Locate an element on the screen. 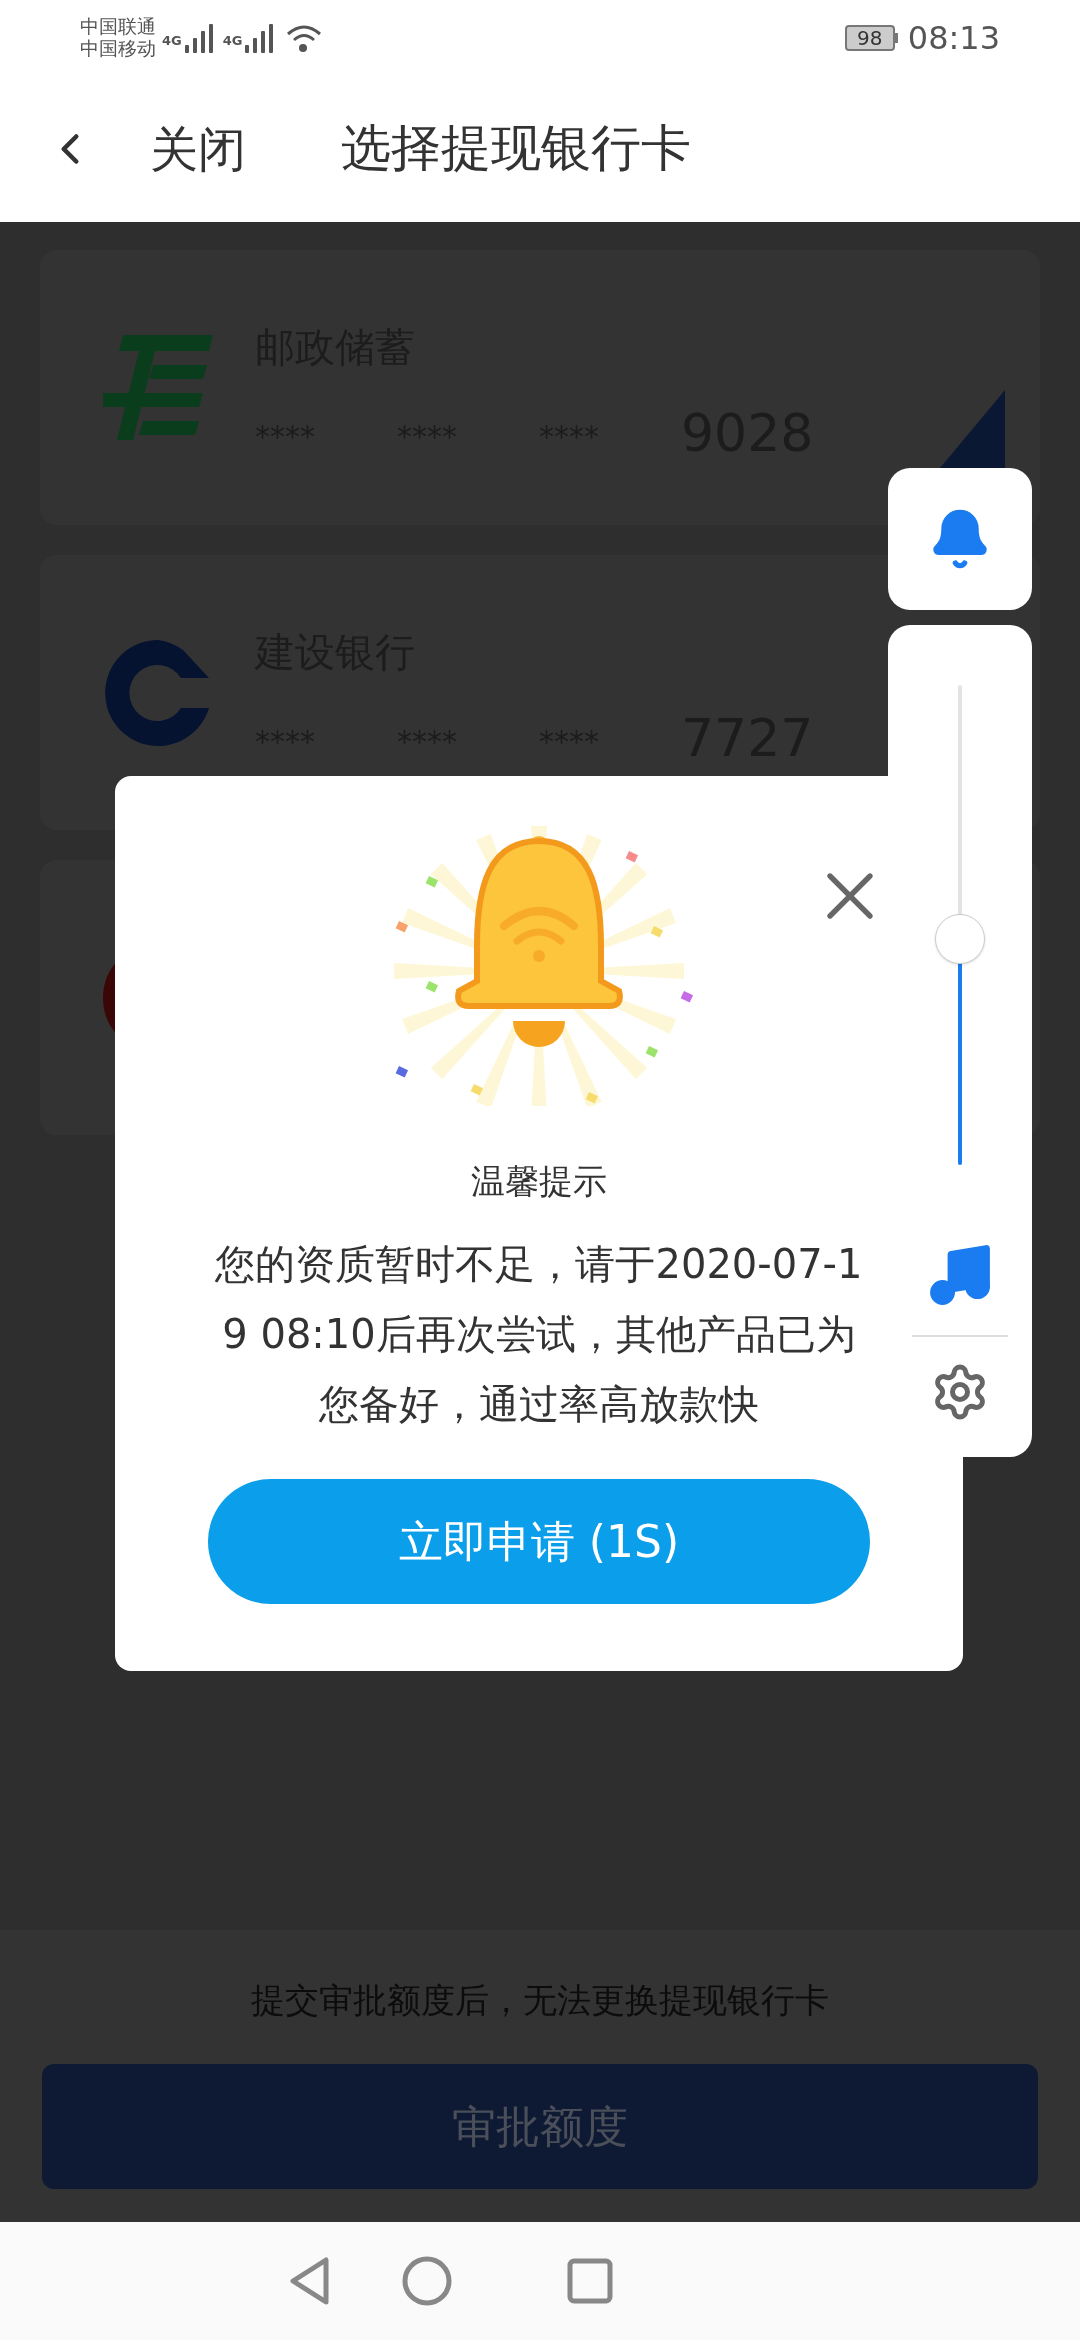 This screenshot has height=2340, width=1080. dialog-message-line: 您备好，通过率高放款快 is located at coordinates (539, 1404).